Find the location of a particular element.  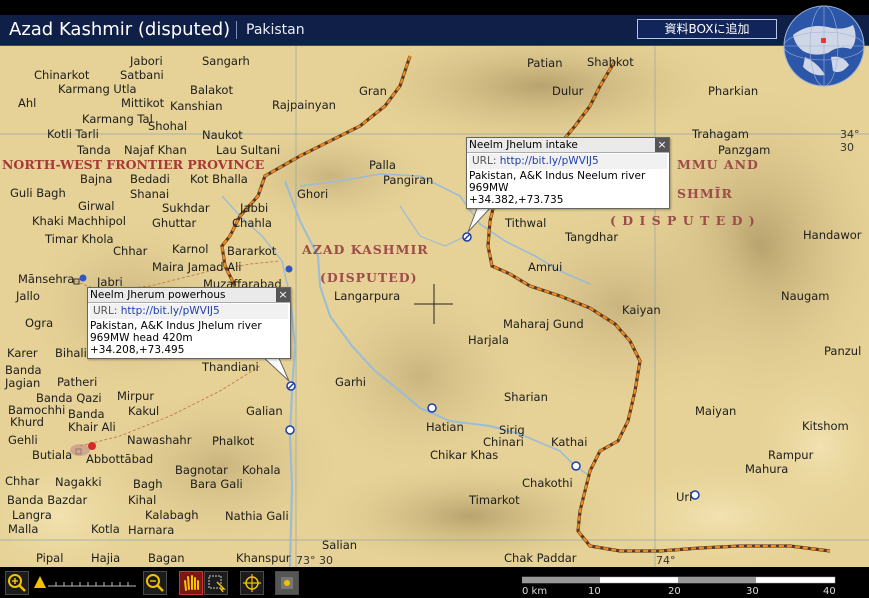

place-label: Pangiran is located at coordinates (408, 180).